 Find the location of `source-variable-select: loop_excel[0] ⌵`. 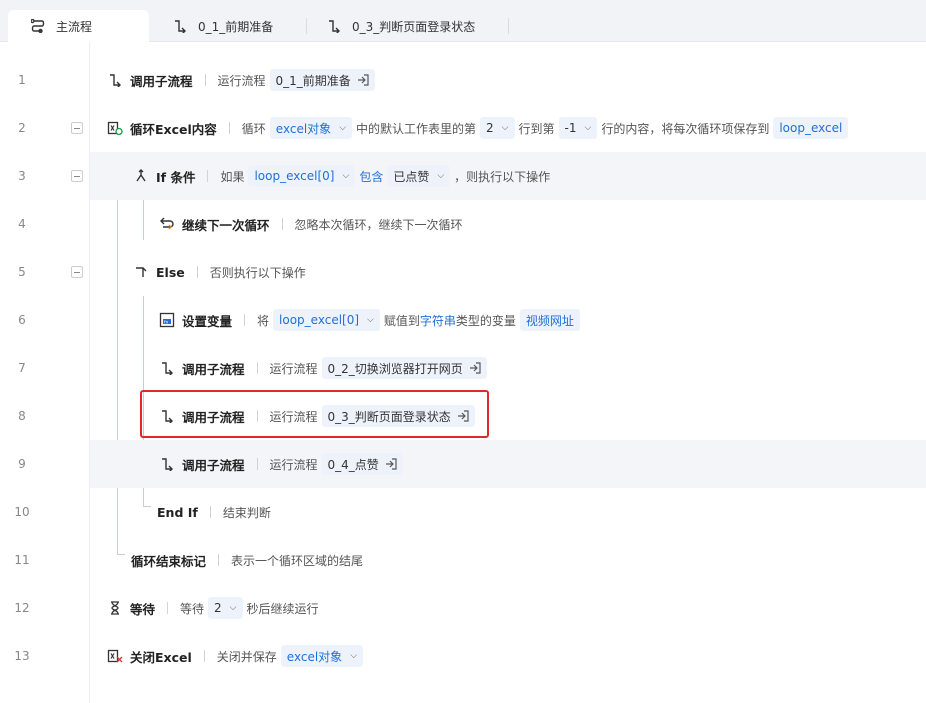

source-variable-select: loop_excel[0] ⌵ is located at coordinates (326, 320).